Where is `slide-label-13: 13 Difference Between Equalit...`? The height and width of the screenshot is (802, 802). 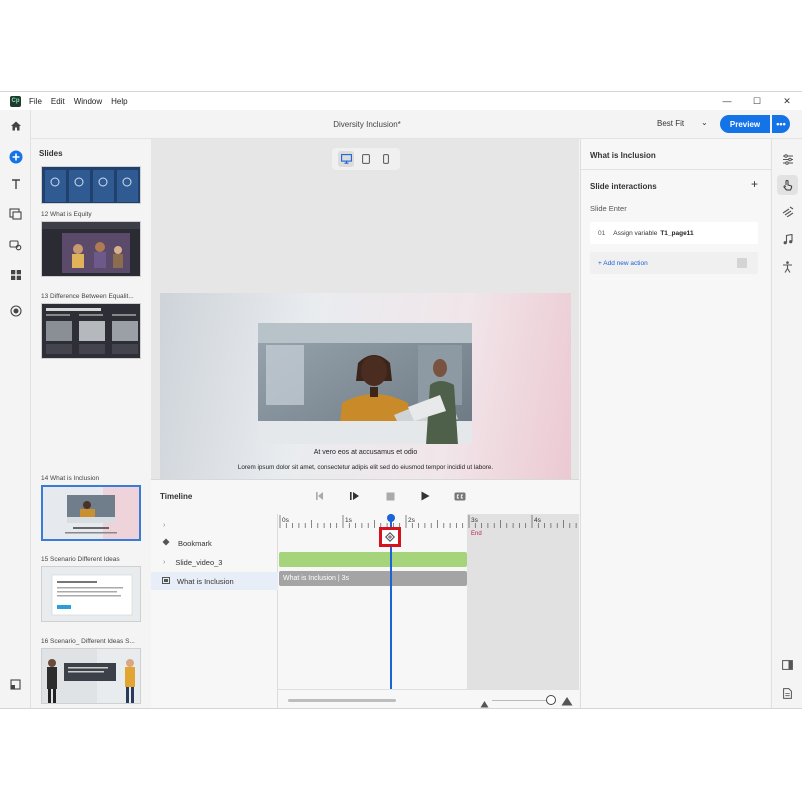
slide-label-13: 13 Difference Between Equalit... is located at coordinates (87, 296).